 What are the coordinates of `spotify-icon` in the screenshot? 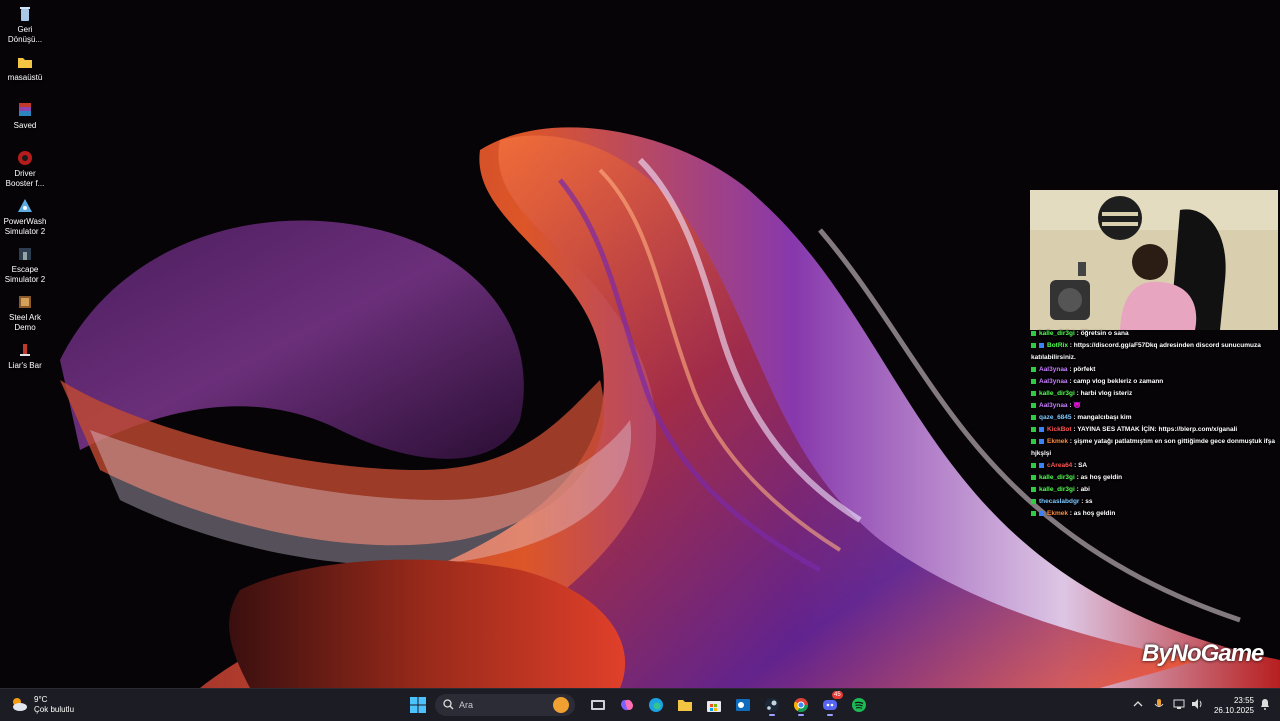 It's located at (859, 705).